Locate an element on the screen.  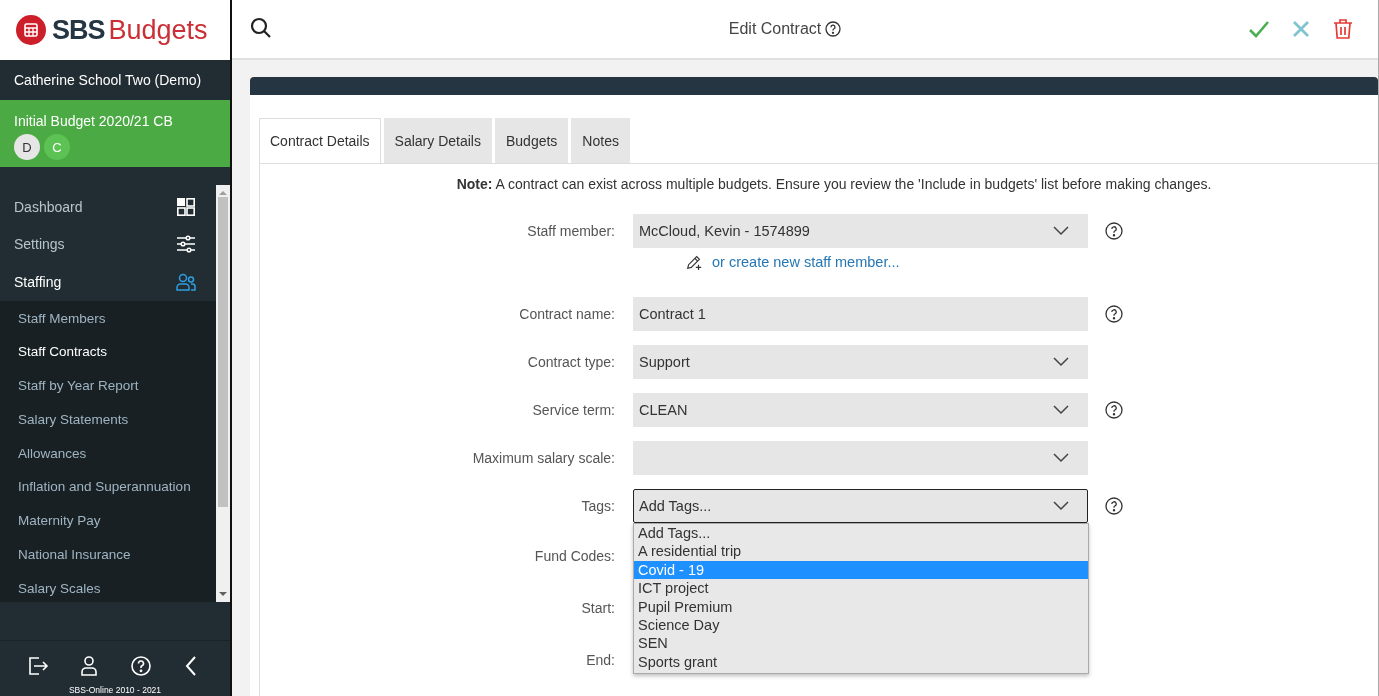
submenu-item: Staff by Year Report is located at coordinates (108, 386).